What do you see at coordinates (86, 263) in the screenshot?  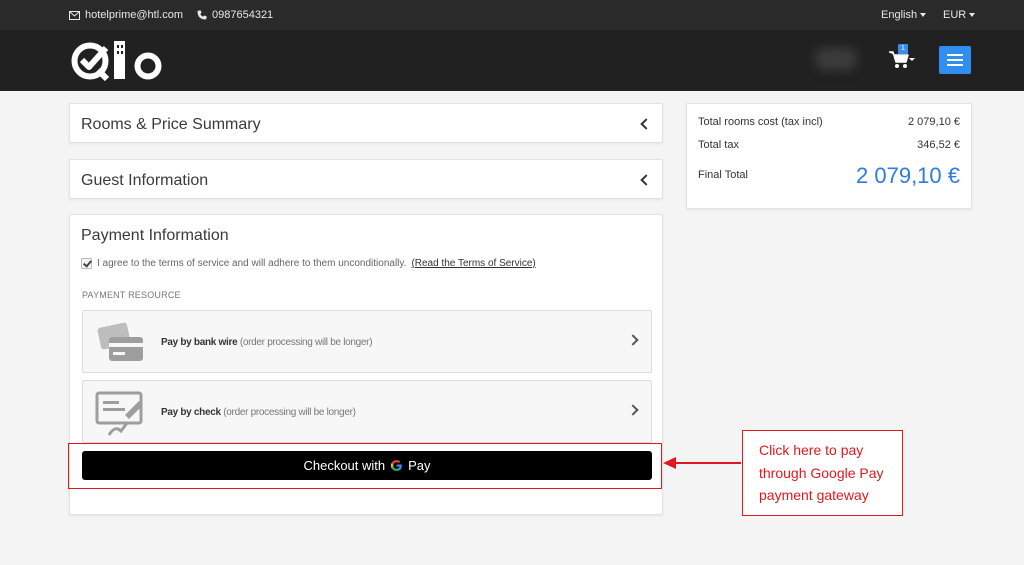 I see `terms-checkbox` at bounding box center [86, 263].